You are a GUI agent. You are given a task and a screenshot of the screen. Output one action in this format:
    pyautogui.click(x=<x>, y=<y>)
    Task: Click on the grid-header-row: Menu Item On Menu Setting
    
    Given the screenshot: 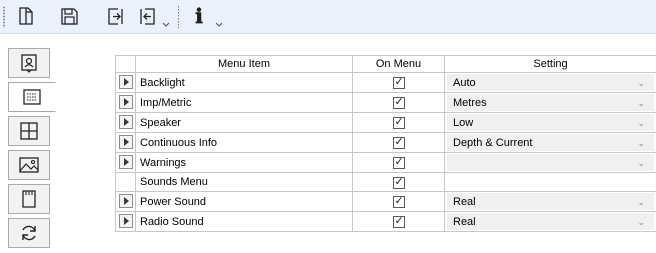 What is the action you would take?
    pyautogui.click(x=385, y=64)
    